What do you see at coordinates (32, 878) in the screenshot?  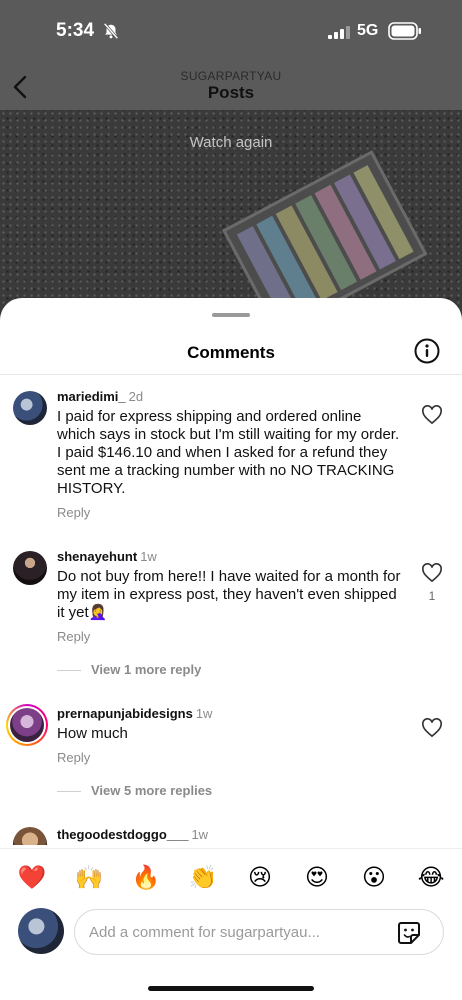 I see `emoji-heart-button: ❤️` at bounding box center [32, 878].